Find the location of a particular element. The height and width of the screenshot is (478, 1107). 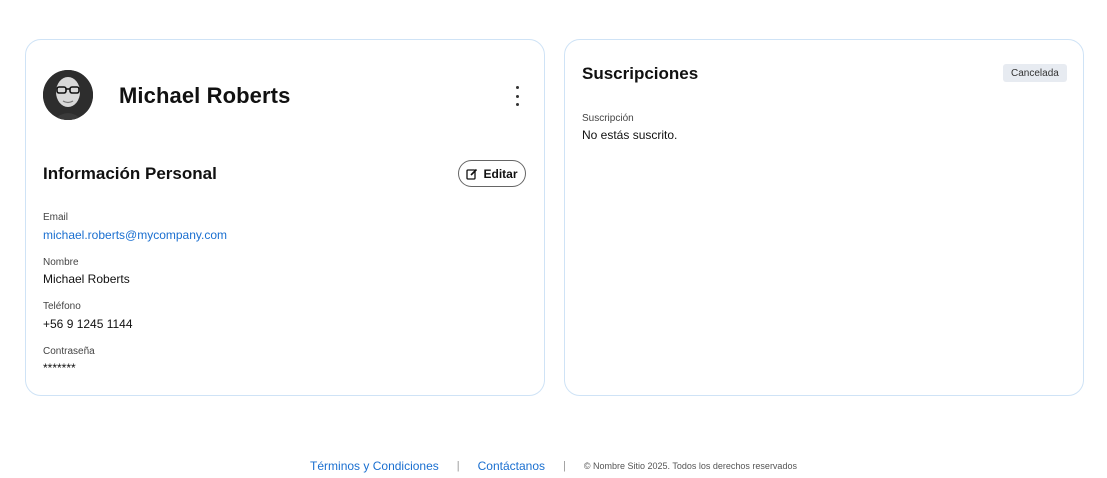

status-badge: Cancelada is located at coordinates (1035, 73).